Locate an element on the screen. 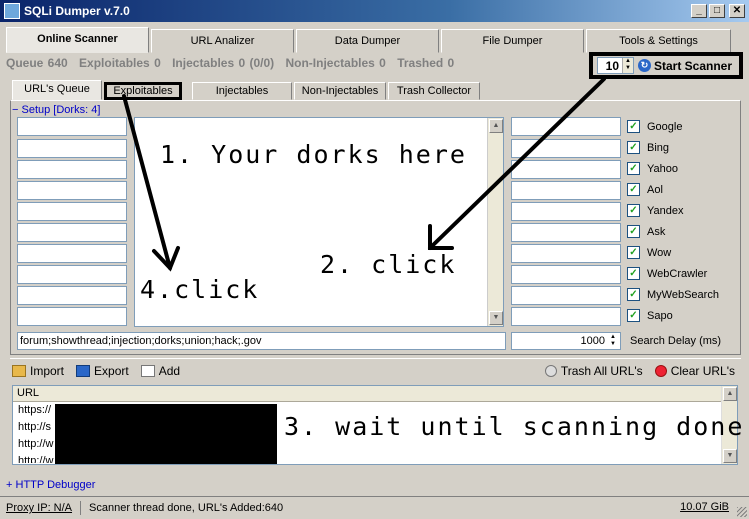 The height and width of the screenshot is (519, 749). engine-yahoo: ✓ Yahoo is located at coordinates (652, 168).